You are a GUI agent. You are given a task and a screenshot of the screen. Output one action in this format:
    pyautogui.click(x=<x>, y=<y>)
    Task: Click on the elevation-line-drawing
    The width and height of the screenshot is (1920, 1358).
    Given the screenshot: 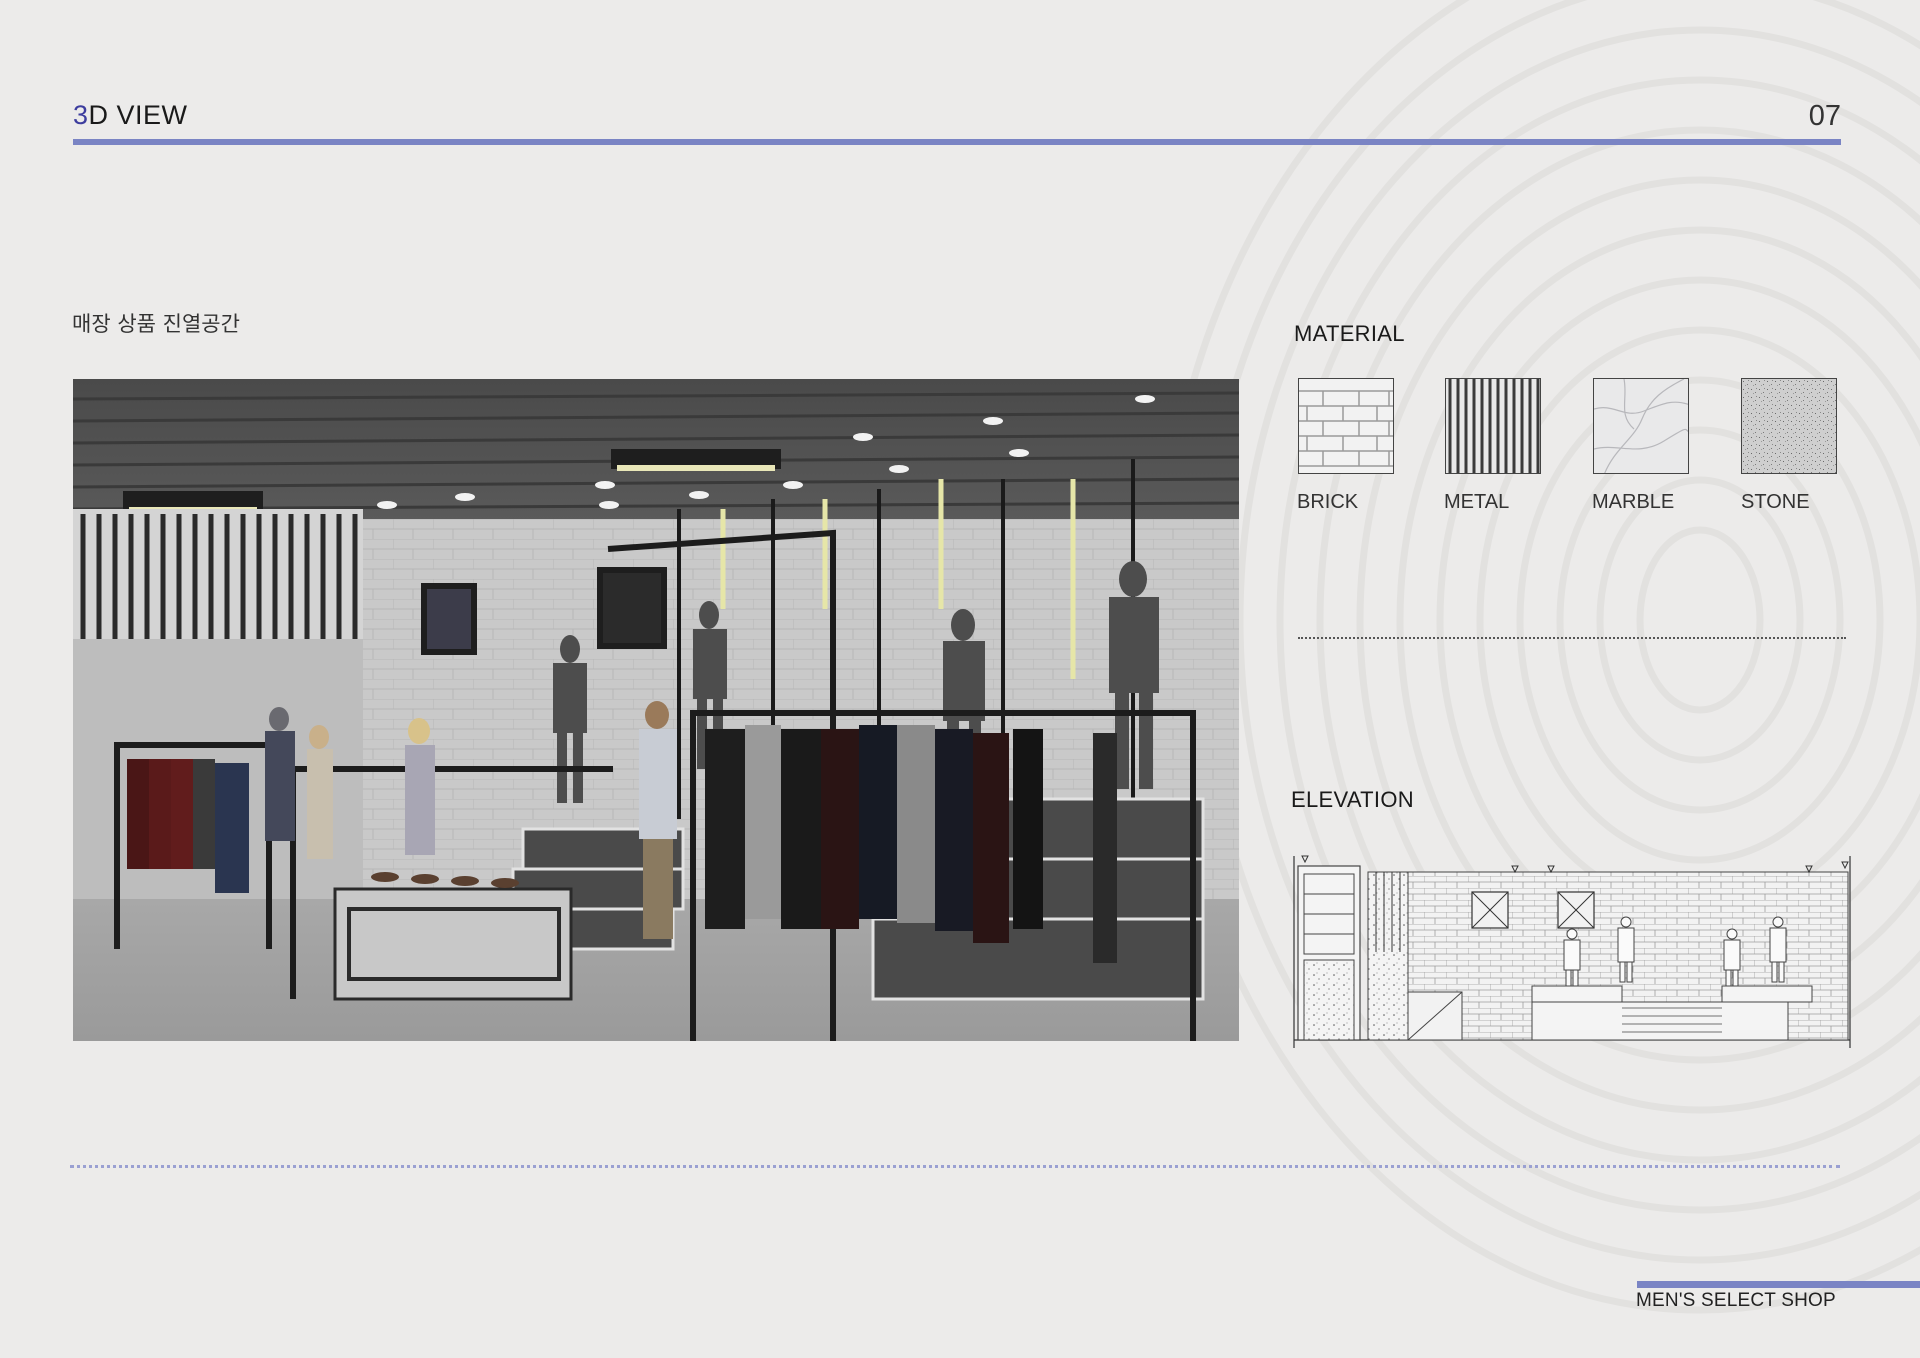 What is the action you would take?
    pyautogui.click(x=1572, y=951)
    